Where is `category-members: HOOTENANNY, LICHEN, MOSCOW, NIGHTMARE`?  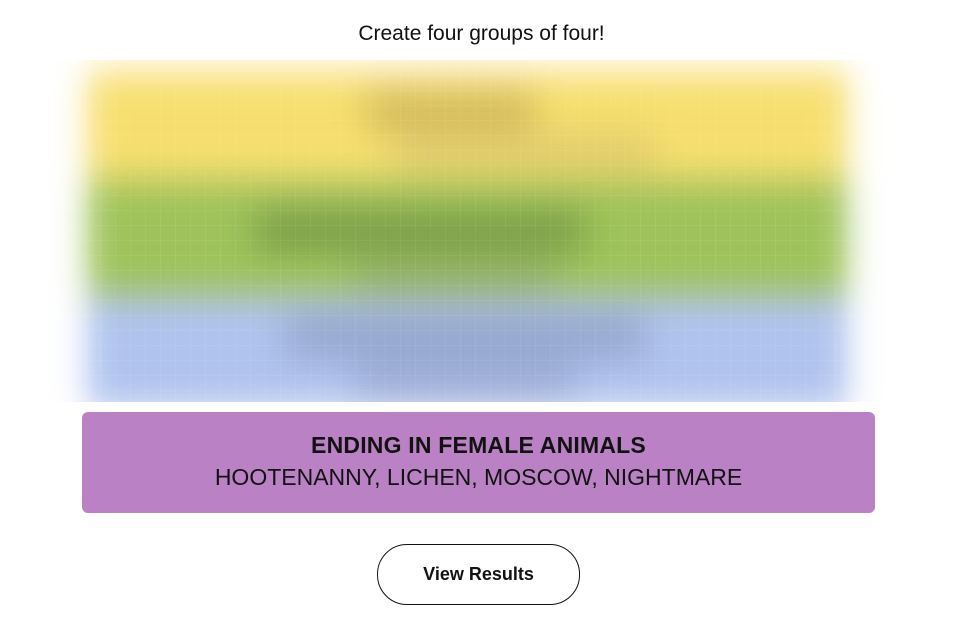
category-members: HOOTENANNY, LICHEN, MOSCOW, NIGHTMARE is located at coordinates (478, 477).